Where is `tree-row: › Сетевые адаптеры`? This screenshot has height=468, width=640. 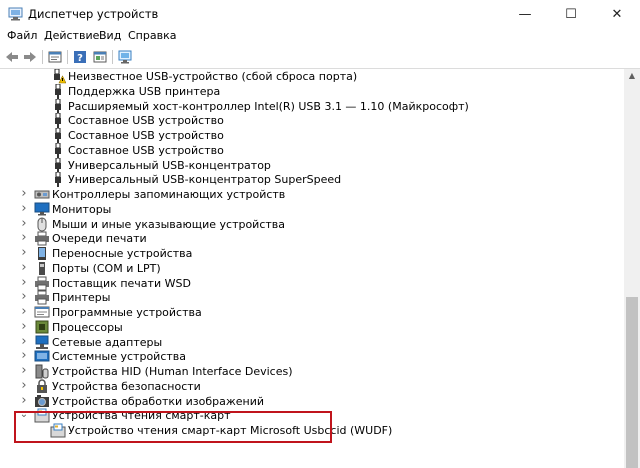 tree-row: › Сетевые адаптеры is located at coordinates (310, 342).